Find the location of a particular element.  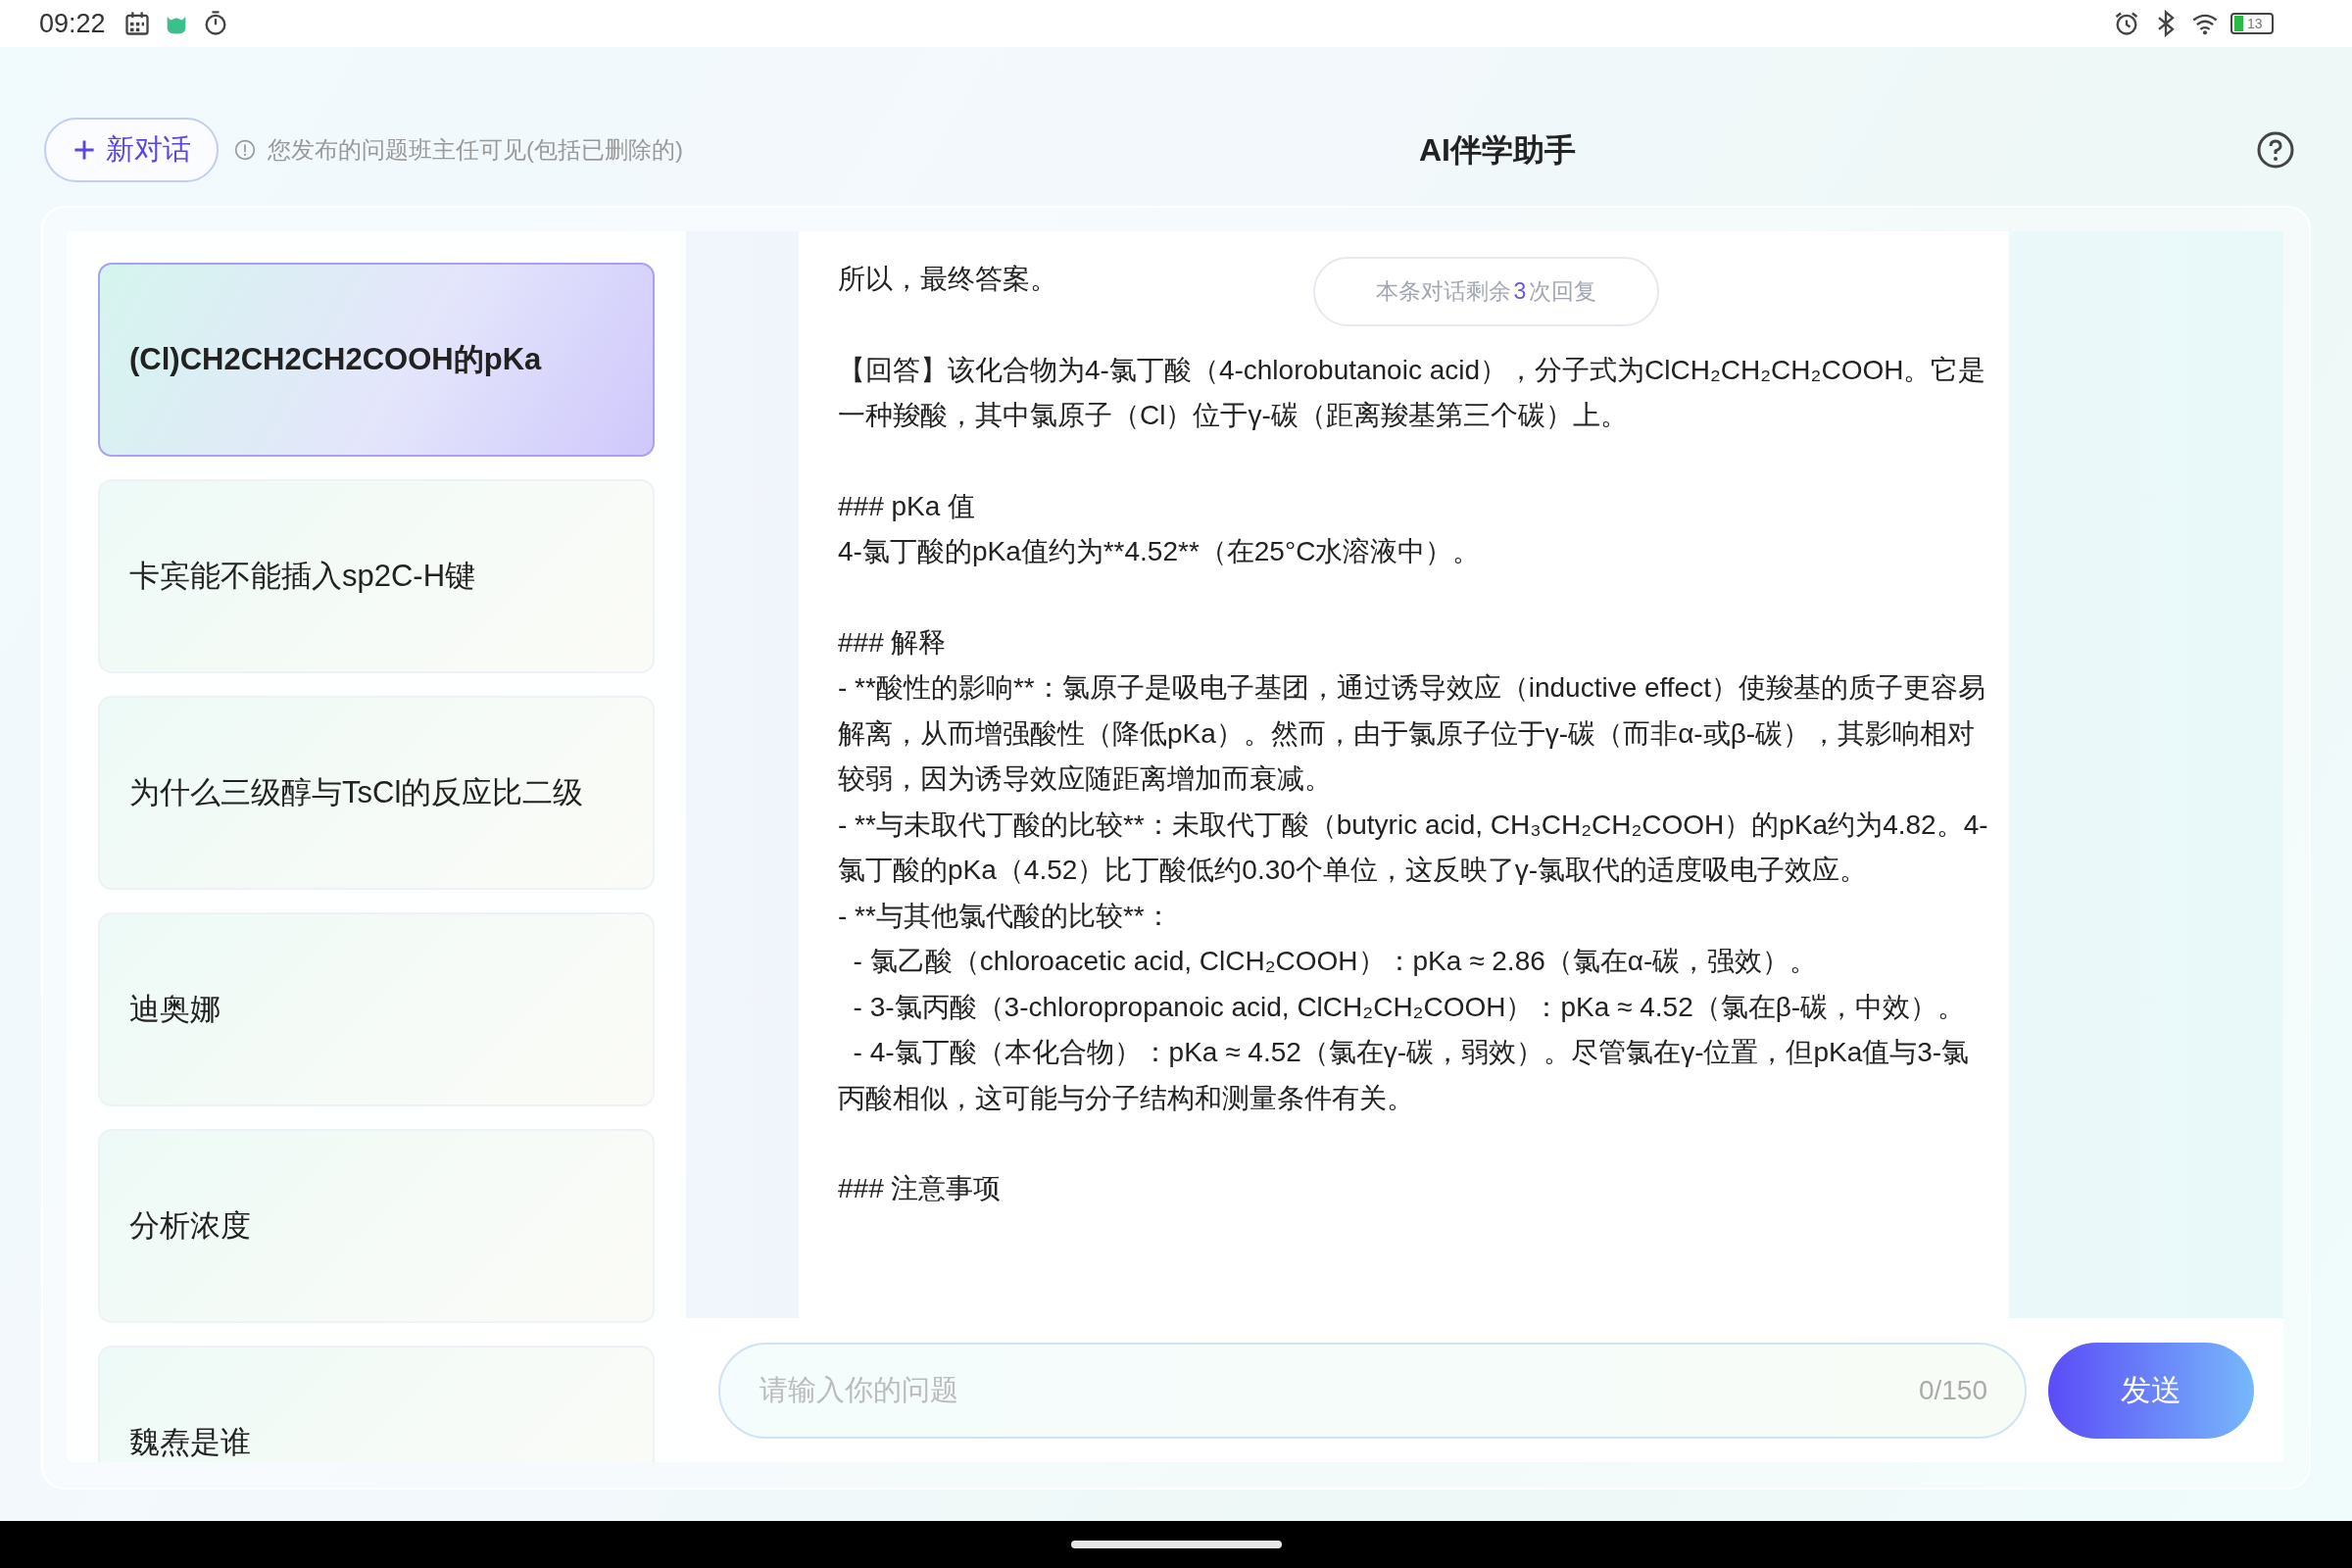

message-text: - **酸性的影响**：氯原子是吸电子基团，通过诱导效应（inductive effect）使羧基的质子更容易解离，从而增强酸性（降低pKa）。然而，由于氯原子位于γ-碳（而非α-或β-碳），其影响相对较弱，因为诱导效应随距离增加而衰减。 is located at coordinates (1412, 733).